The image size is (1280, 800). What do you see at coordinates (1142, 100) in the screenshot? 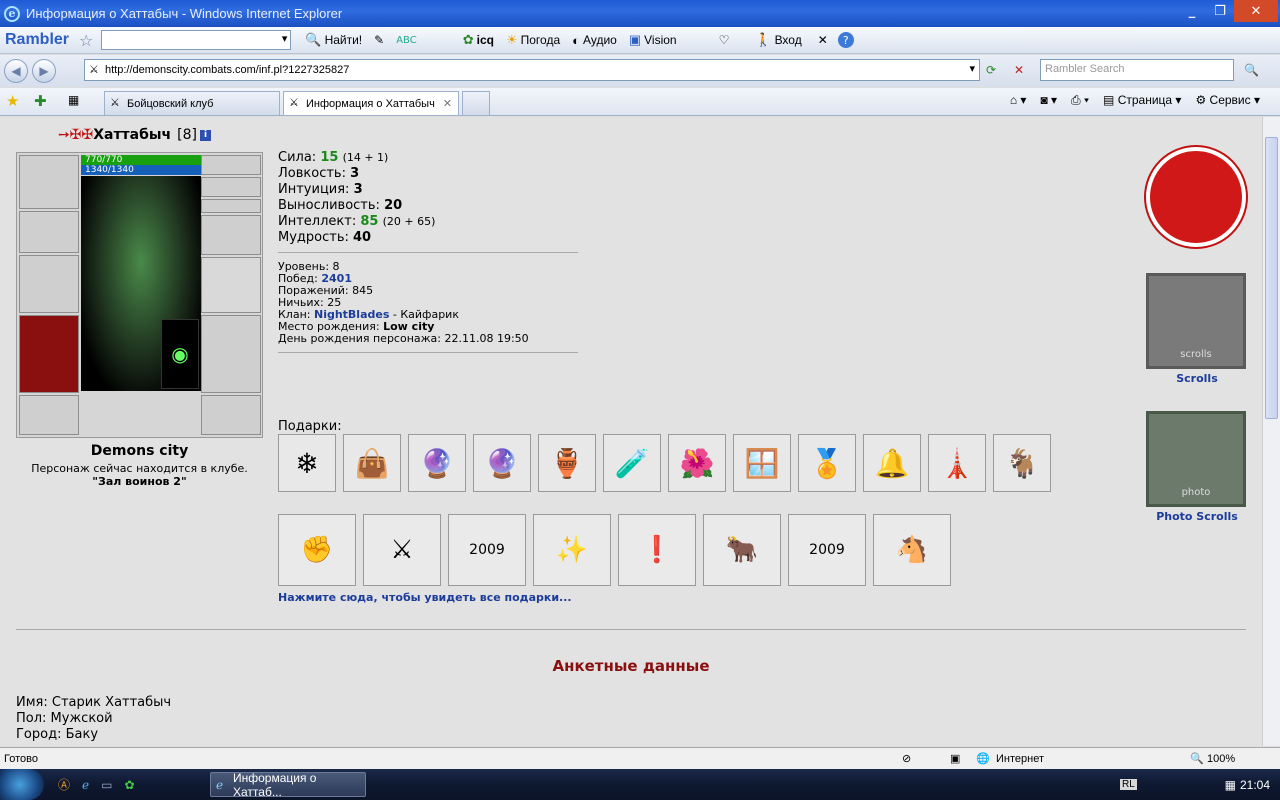
I see `page-menu: ▤ Страница ▾` at bounding box center [1142, 100].